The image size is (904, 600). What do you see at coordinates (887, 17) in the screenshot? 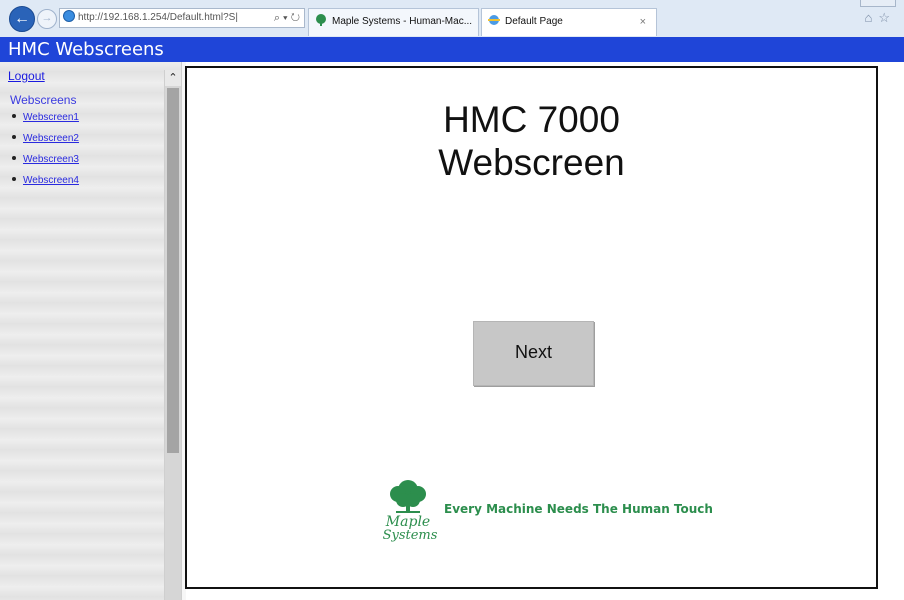
I see `star-icon: ☆` at bounding box center [887, 17].